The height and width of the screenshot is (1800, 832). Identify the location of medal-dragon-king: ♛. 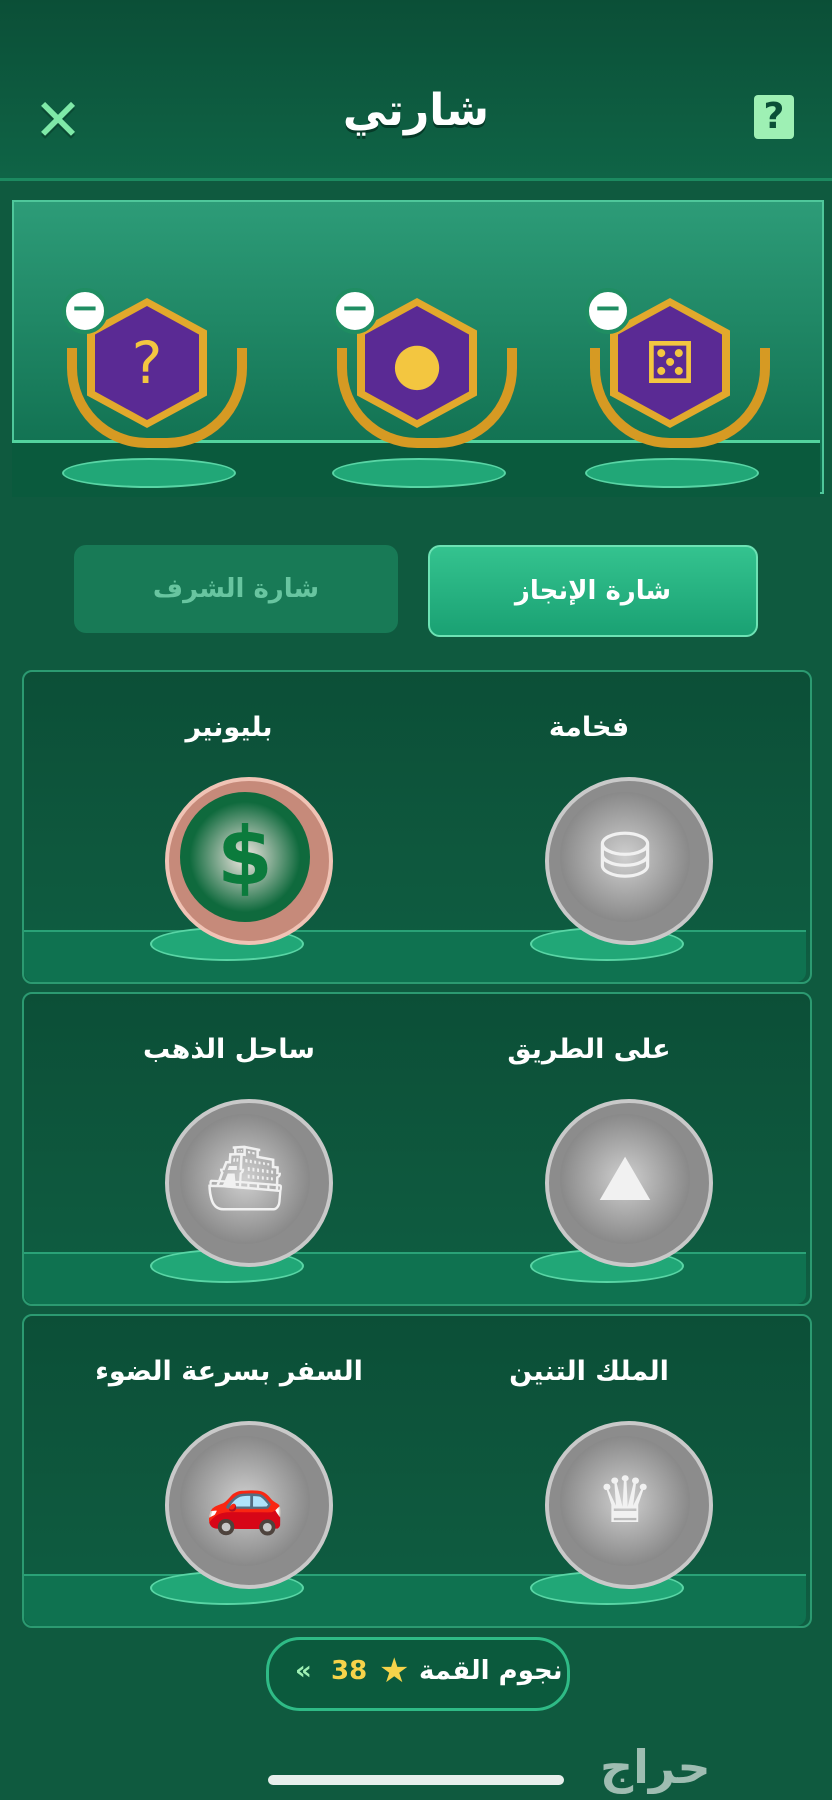
(601, 1516).